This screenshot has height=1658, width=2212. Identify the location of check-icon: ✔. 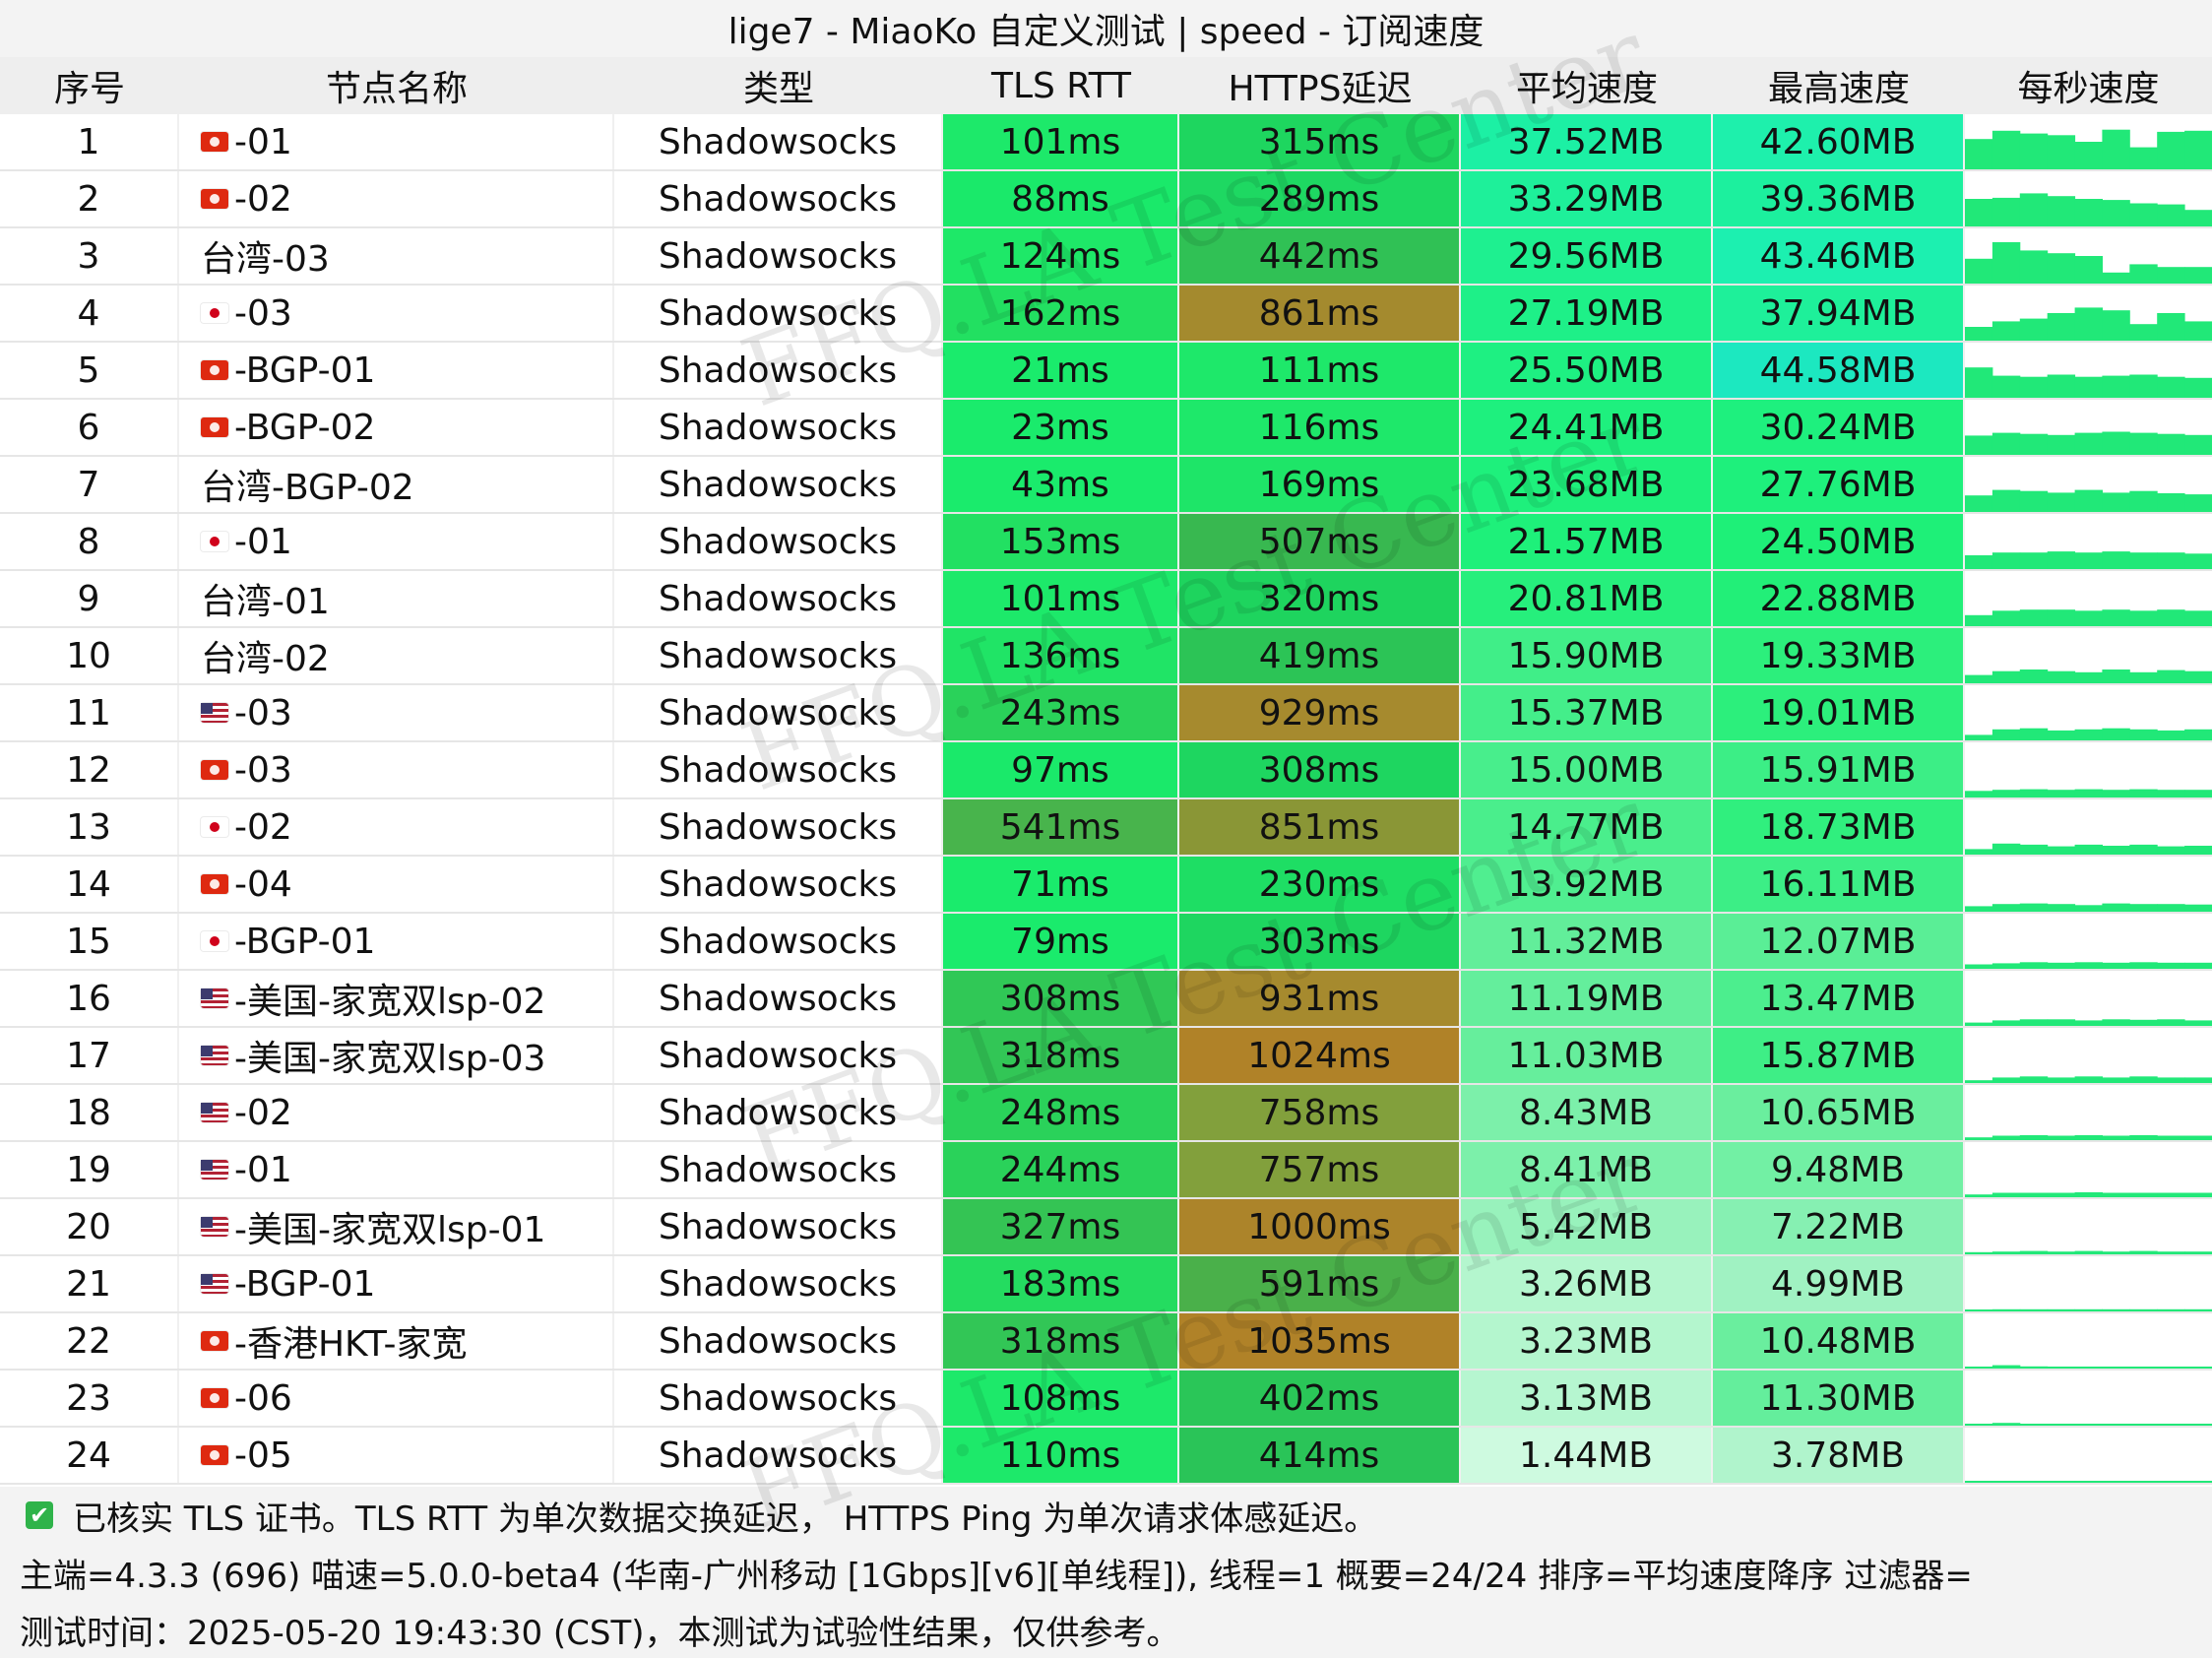
(39, 1515).